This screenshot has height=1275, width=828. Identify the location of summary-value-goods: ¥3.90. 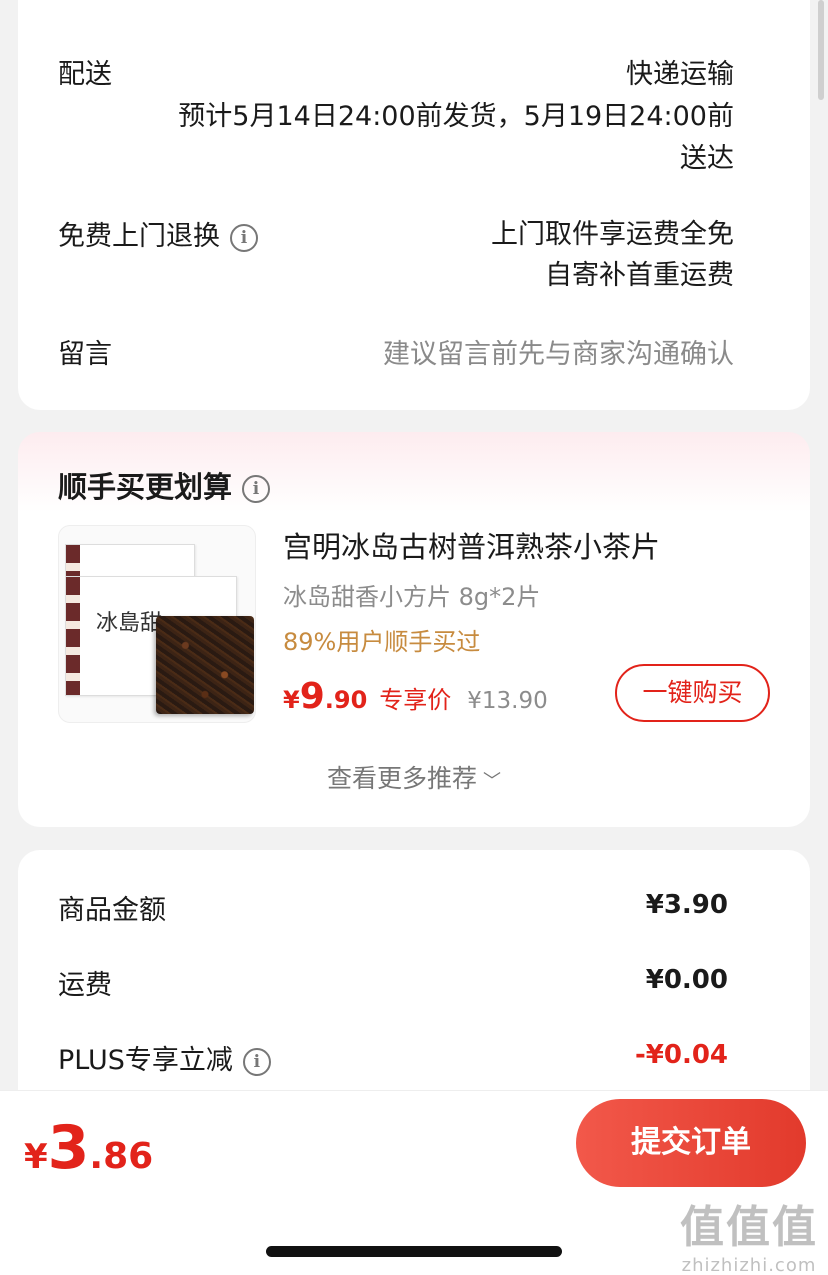
(686, 905).